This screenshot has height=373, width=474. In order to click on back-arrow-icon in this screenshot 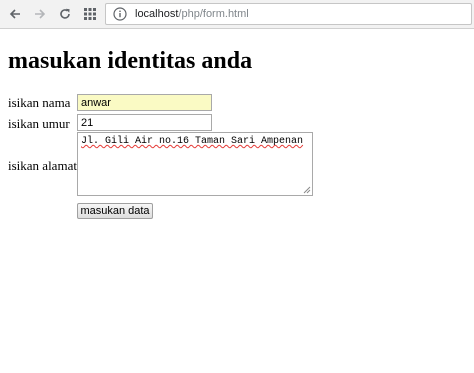, I will do `click(14, 14)`.